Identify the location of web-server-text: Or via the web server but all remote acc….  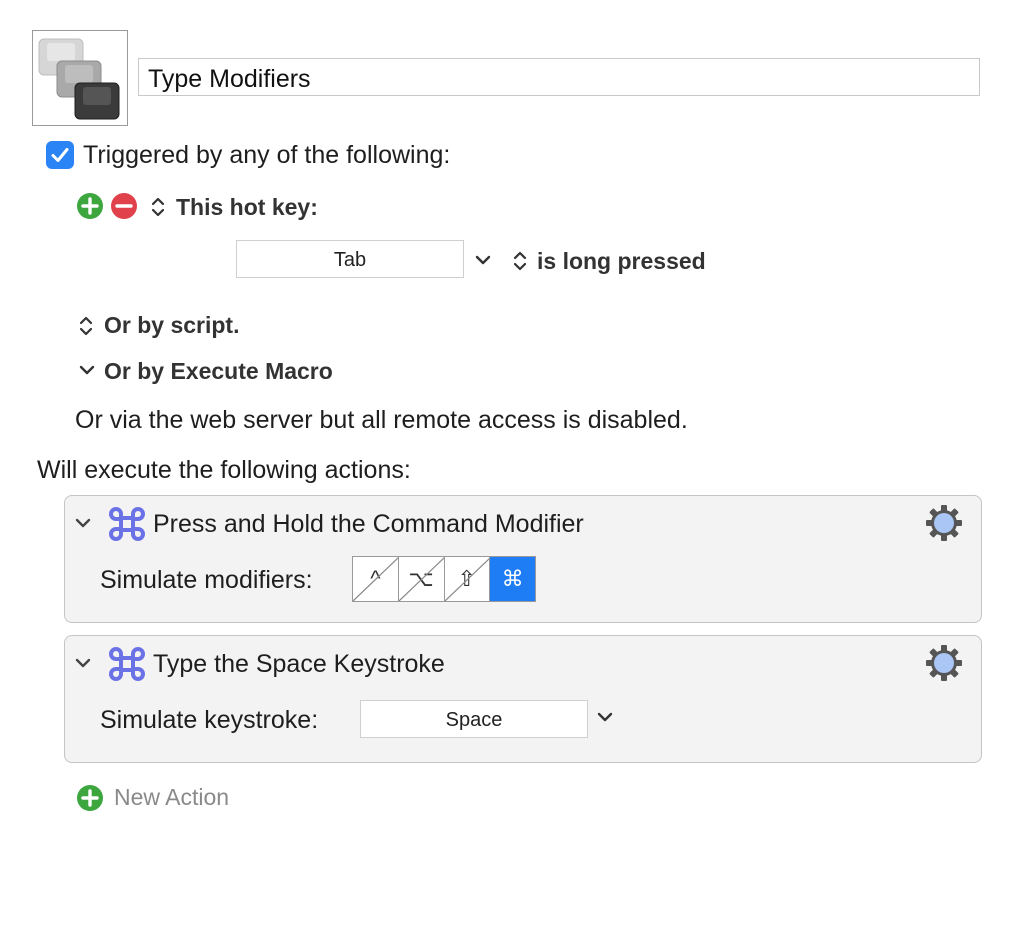
(381, 420).